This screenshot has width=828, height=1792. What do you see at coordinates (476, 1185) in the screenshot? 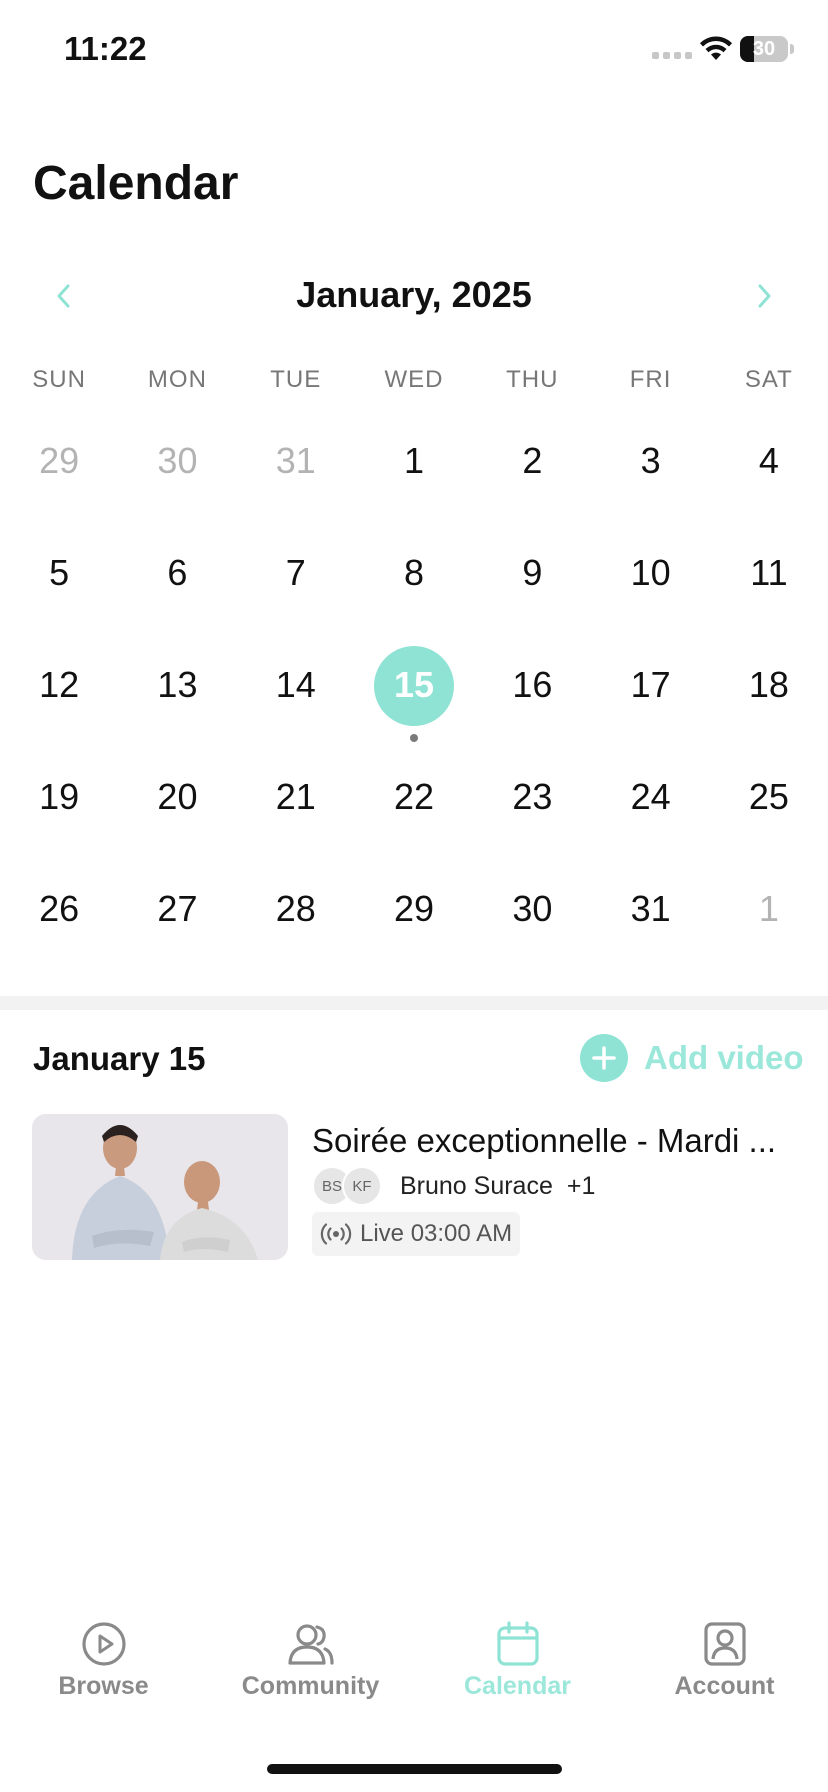
I see `host-name: Bruno Surace` at bounding box center [476, 1185].